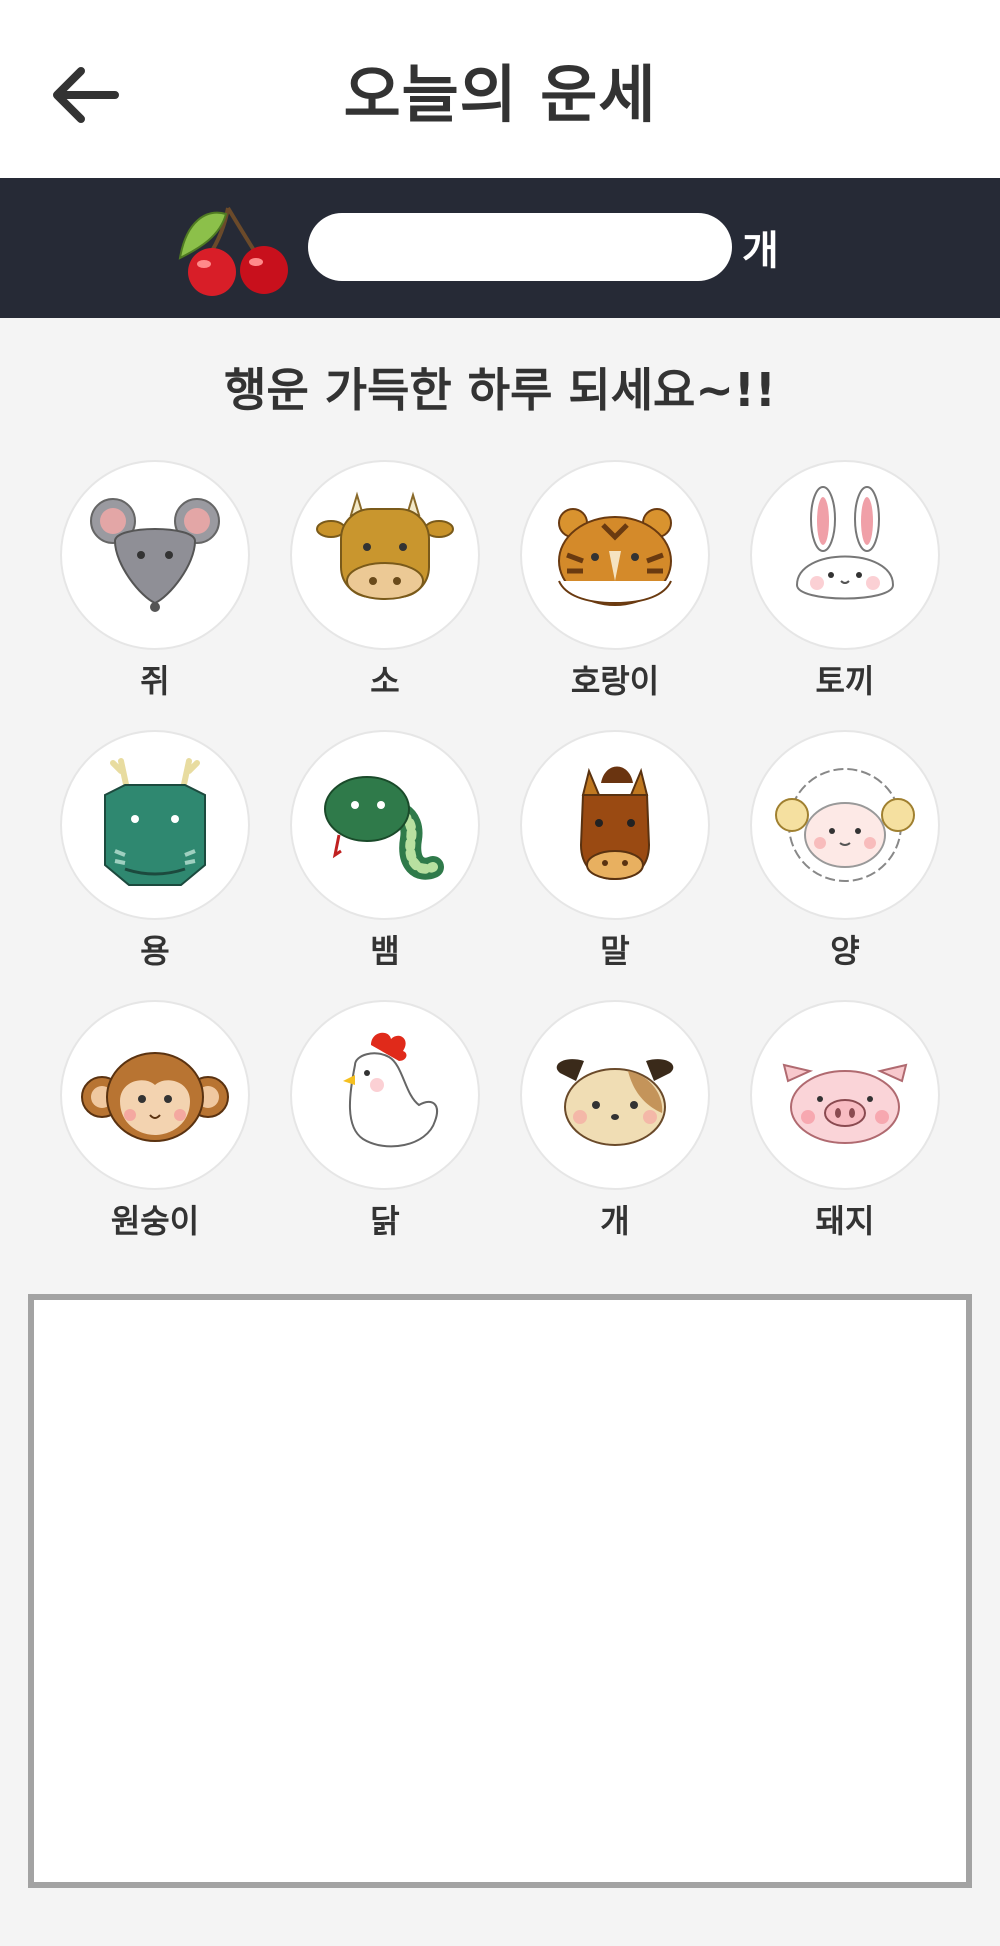 The image size is (1000, 1946). Describe the element at coordinates (155, 681) in the screenshot. I see `zodiac-label: 쥐` at that location.